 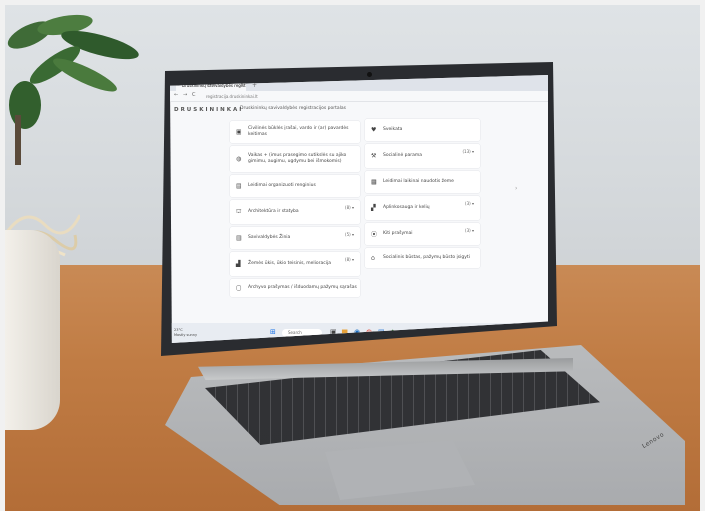 I want to click on chevron-right-icon: ›, so click(x=516, y=188).